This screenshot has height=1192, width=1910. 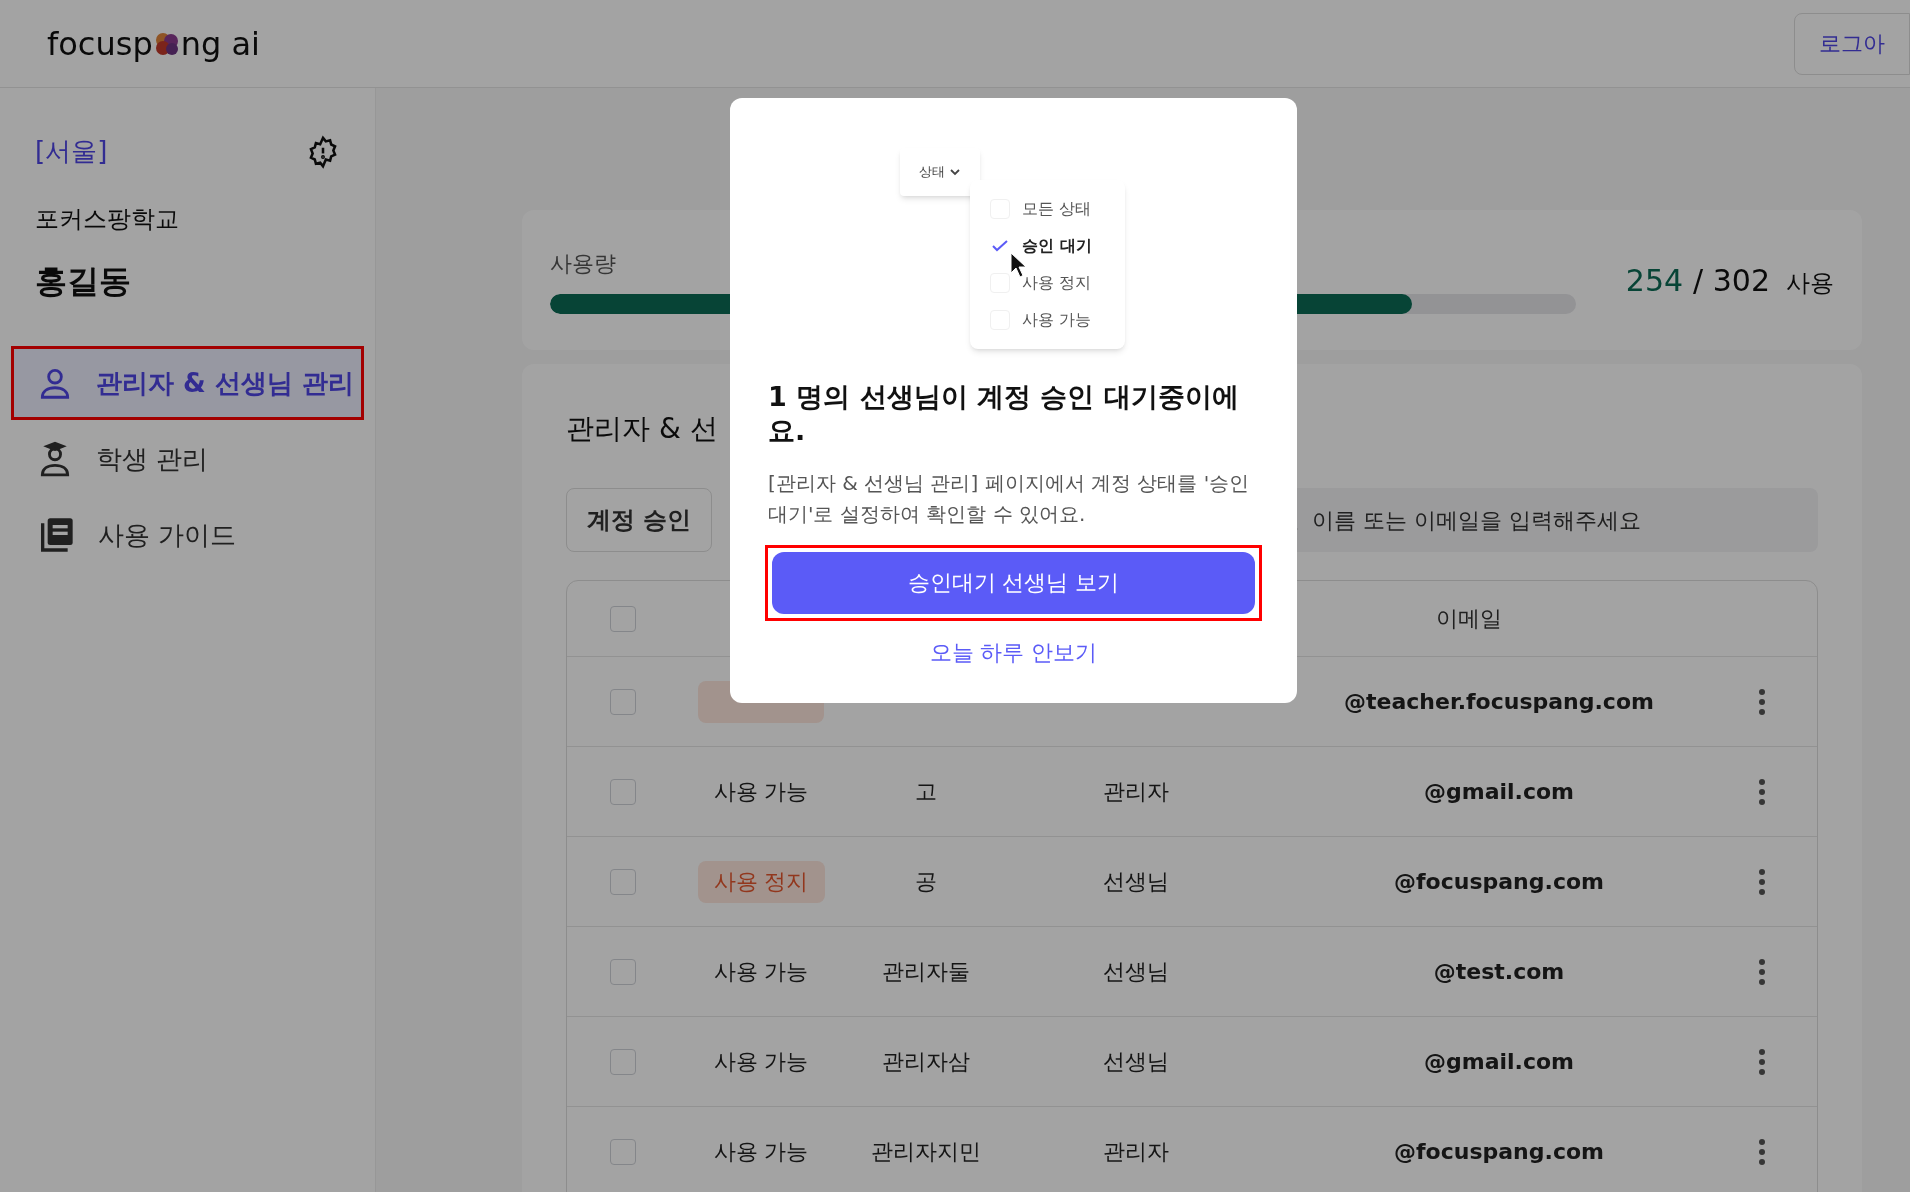 I want to click on status-option: 모든 상태, so click(x=1057, y=209).